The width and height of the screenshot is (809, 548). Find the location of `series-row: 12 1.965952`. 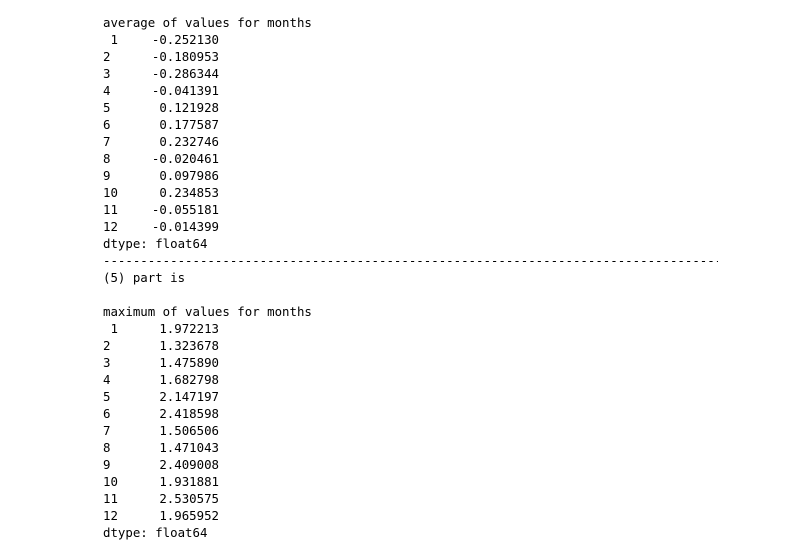

series-row: 12 1.965952 is located at coordinates (410, 515).